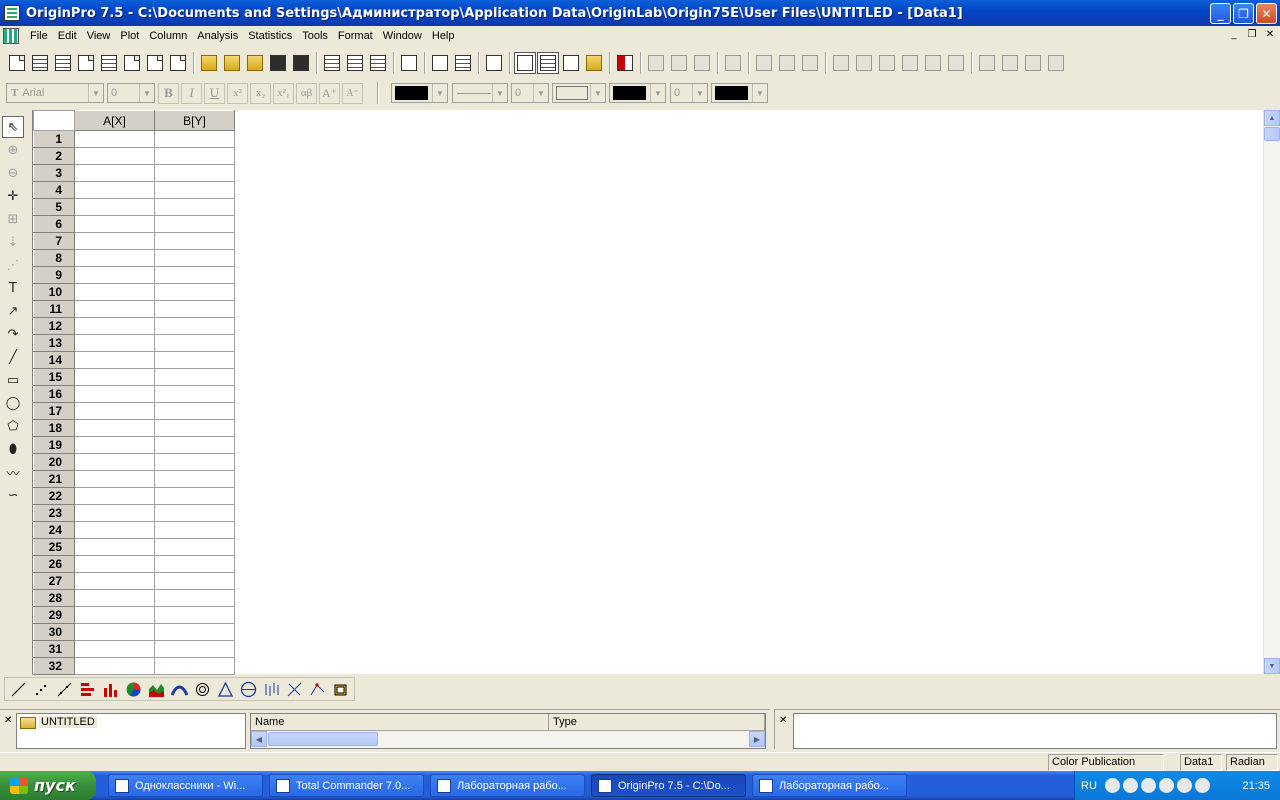  What do you see at coordinates (63, 63) in the screenshot?
I see `new-excel-button` at bounding box center [63, 63].